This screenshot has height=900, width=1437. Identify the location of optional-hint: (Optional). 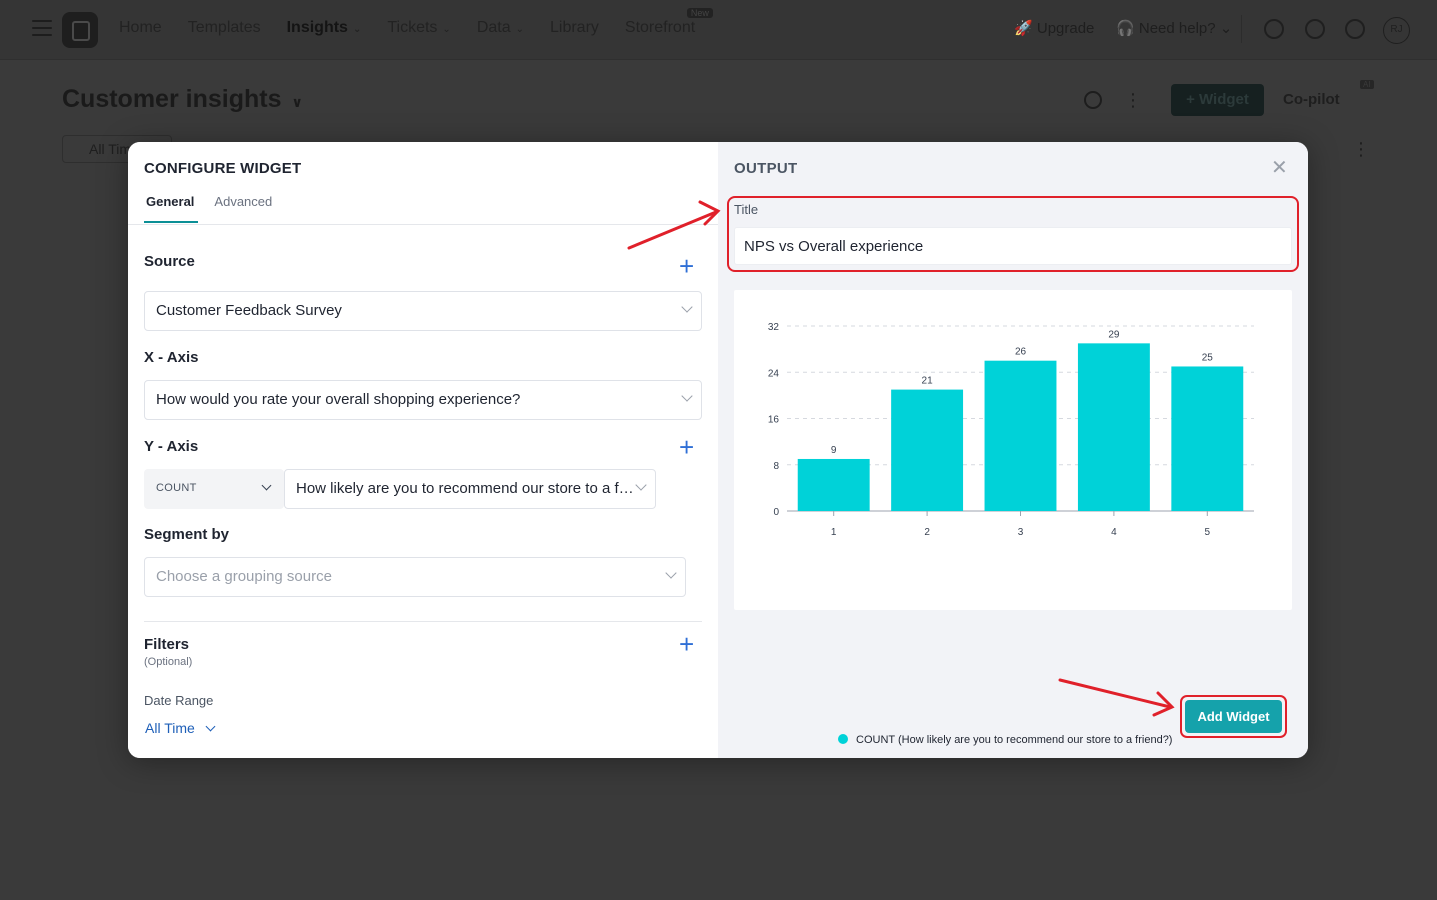
(168, 662).